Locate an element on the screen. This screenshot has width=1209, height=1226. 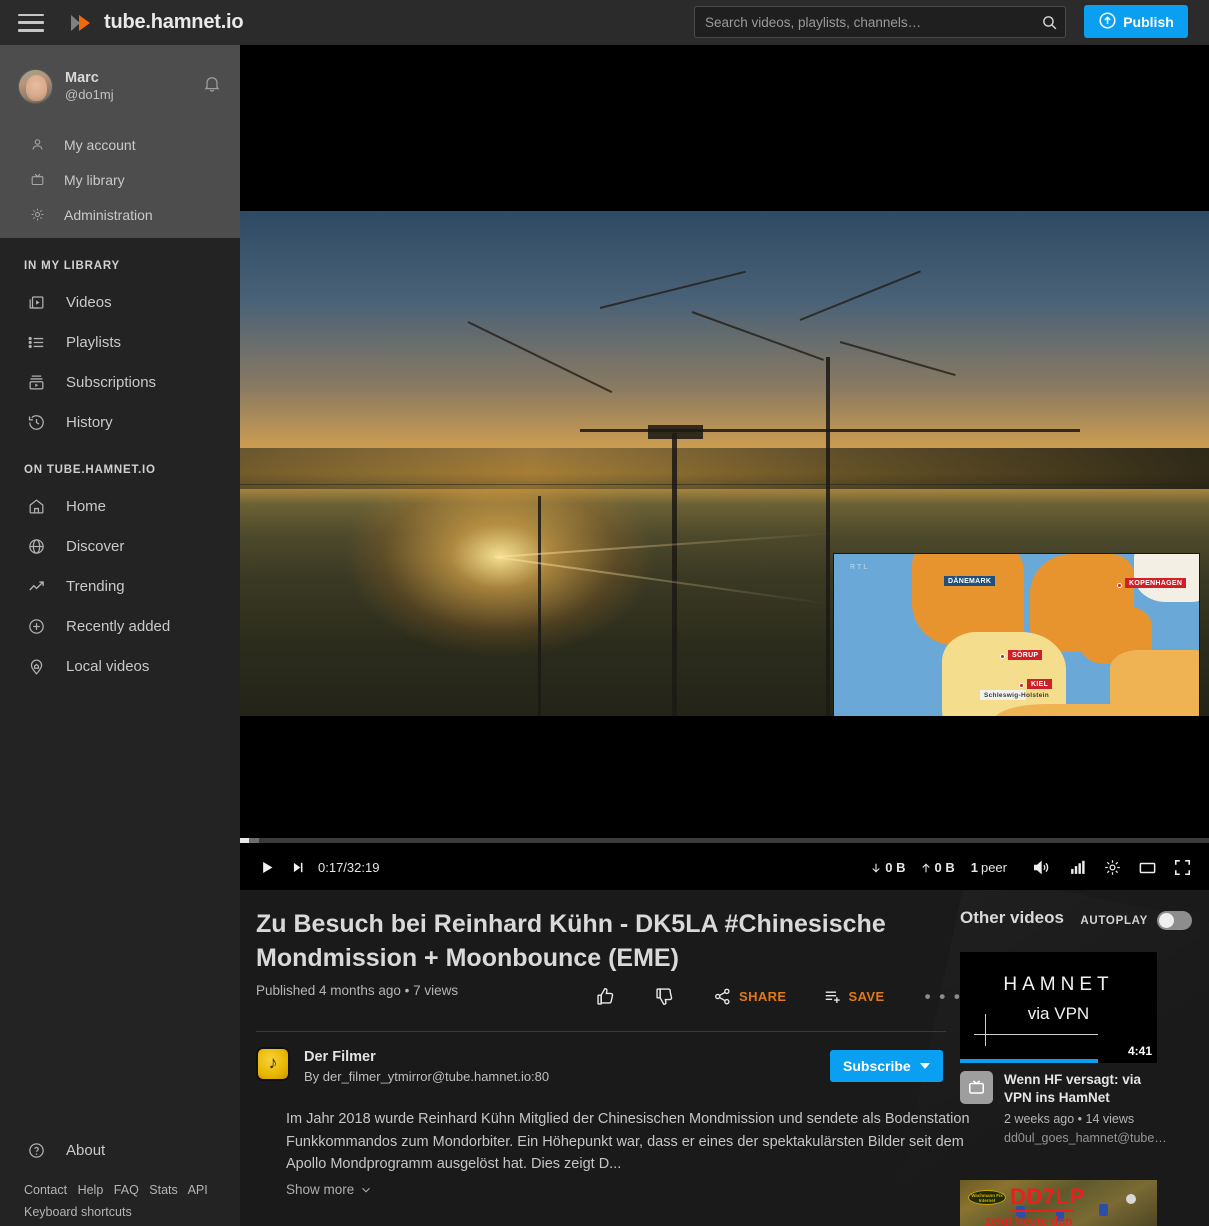
antenna-platform is located at coordinates (675, 432).